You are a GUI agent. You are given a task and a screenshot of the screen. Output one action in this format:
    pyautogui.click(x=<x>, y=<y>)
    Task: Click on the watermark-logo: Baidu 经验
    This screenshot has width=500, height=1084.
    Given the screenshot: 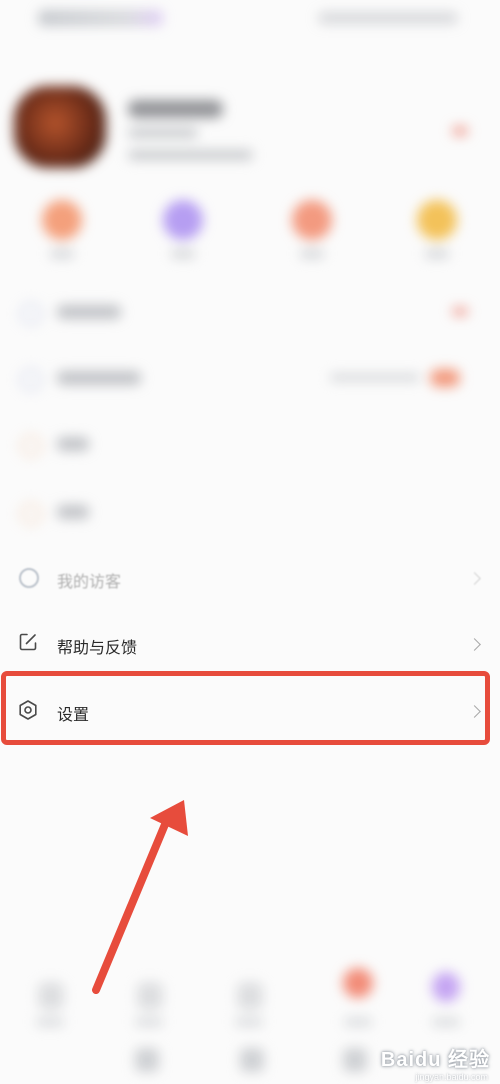 What is the action you would take?
    pyautogui.click(x=435, y=1060)
    